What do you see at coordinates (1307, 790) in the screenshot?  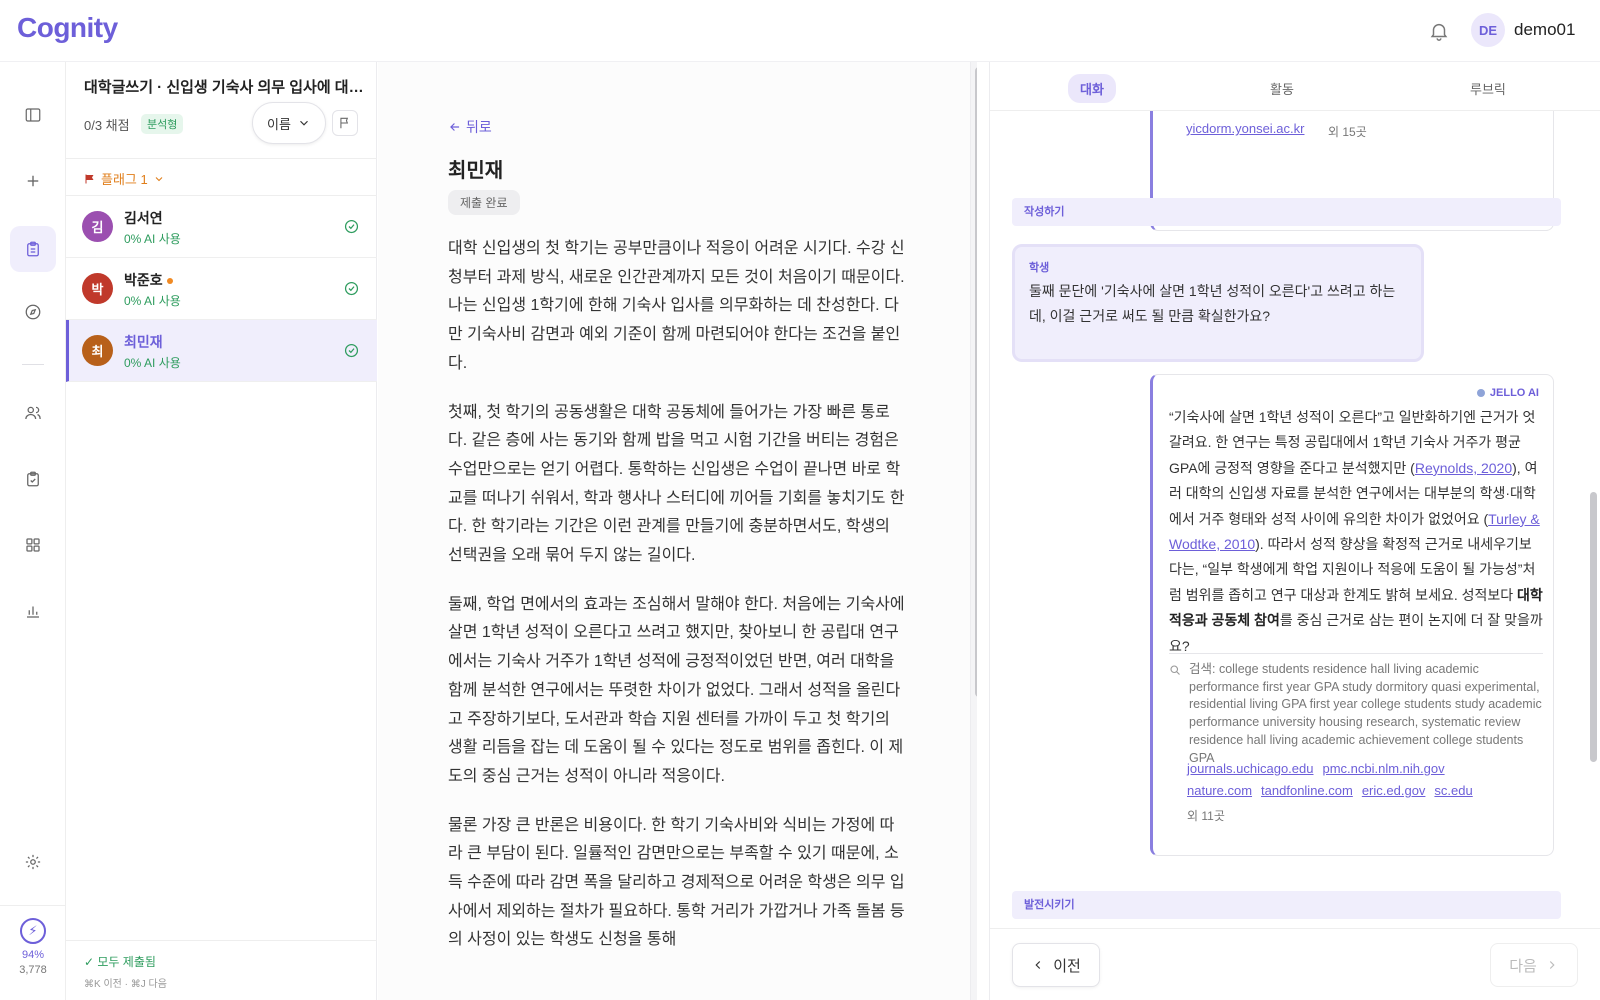 I see `source-link: tandfonline.com` at bounding box center [1307, 790].